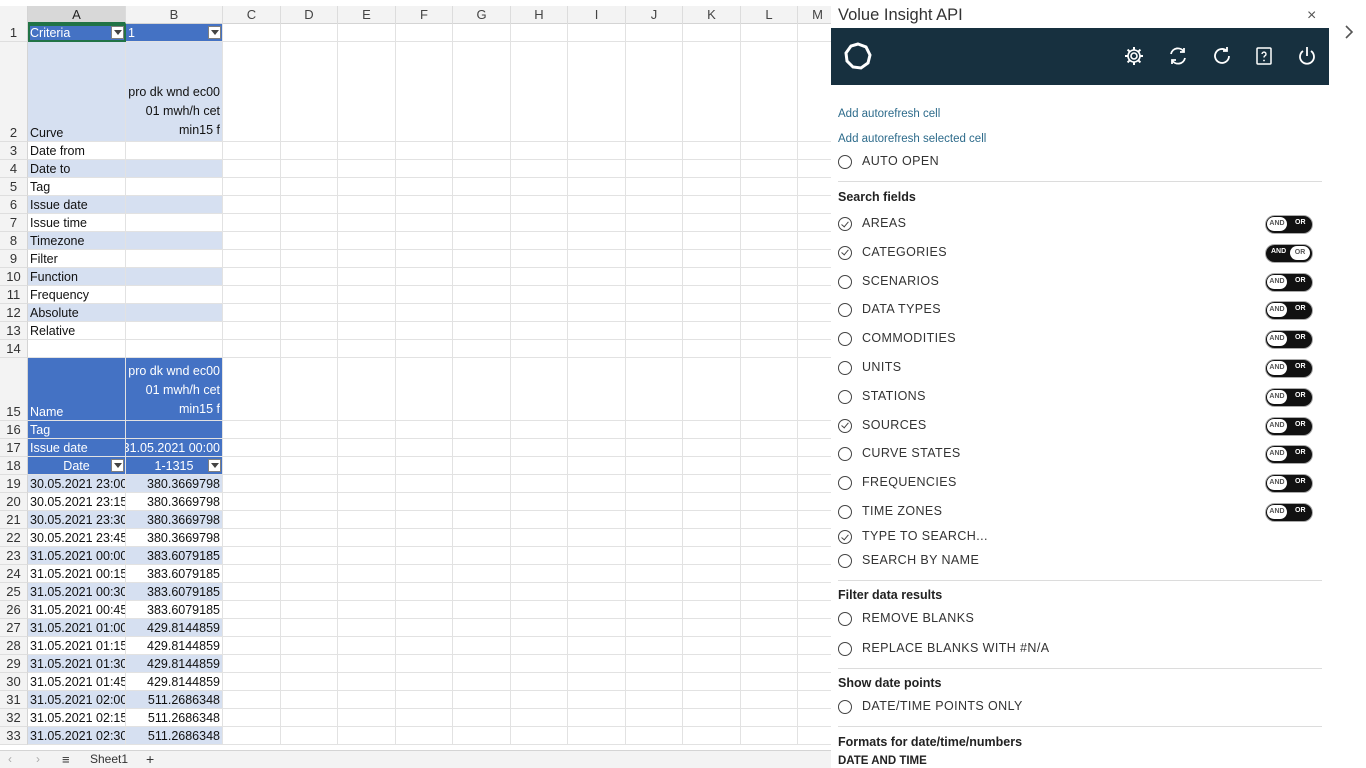  Describe the element at coordinates (174, 610) in the screenshot. I see `cell-b: 383.6079185` at that location.